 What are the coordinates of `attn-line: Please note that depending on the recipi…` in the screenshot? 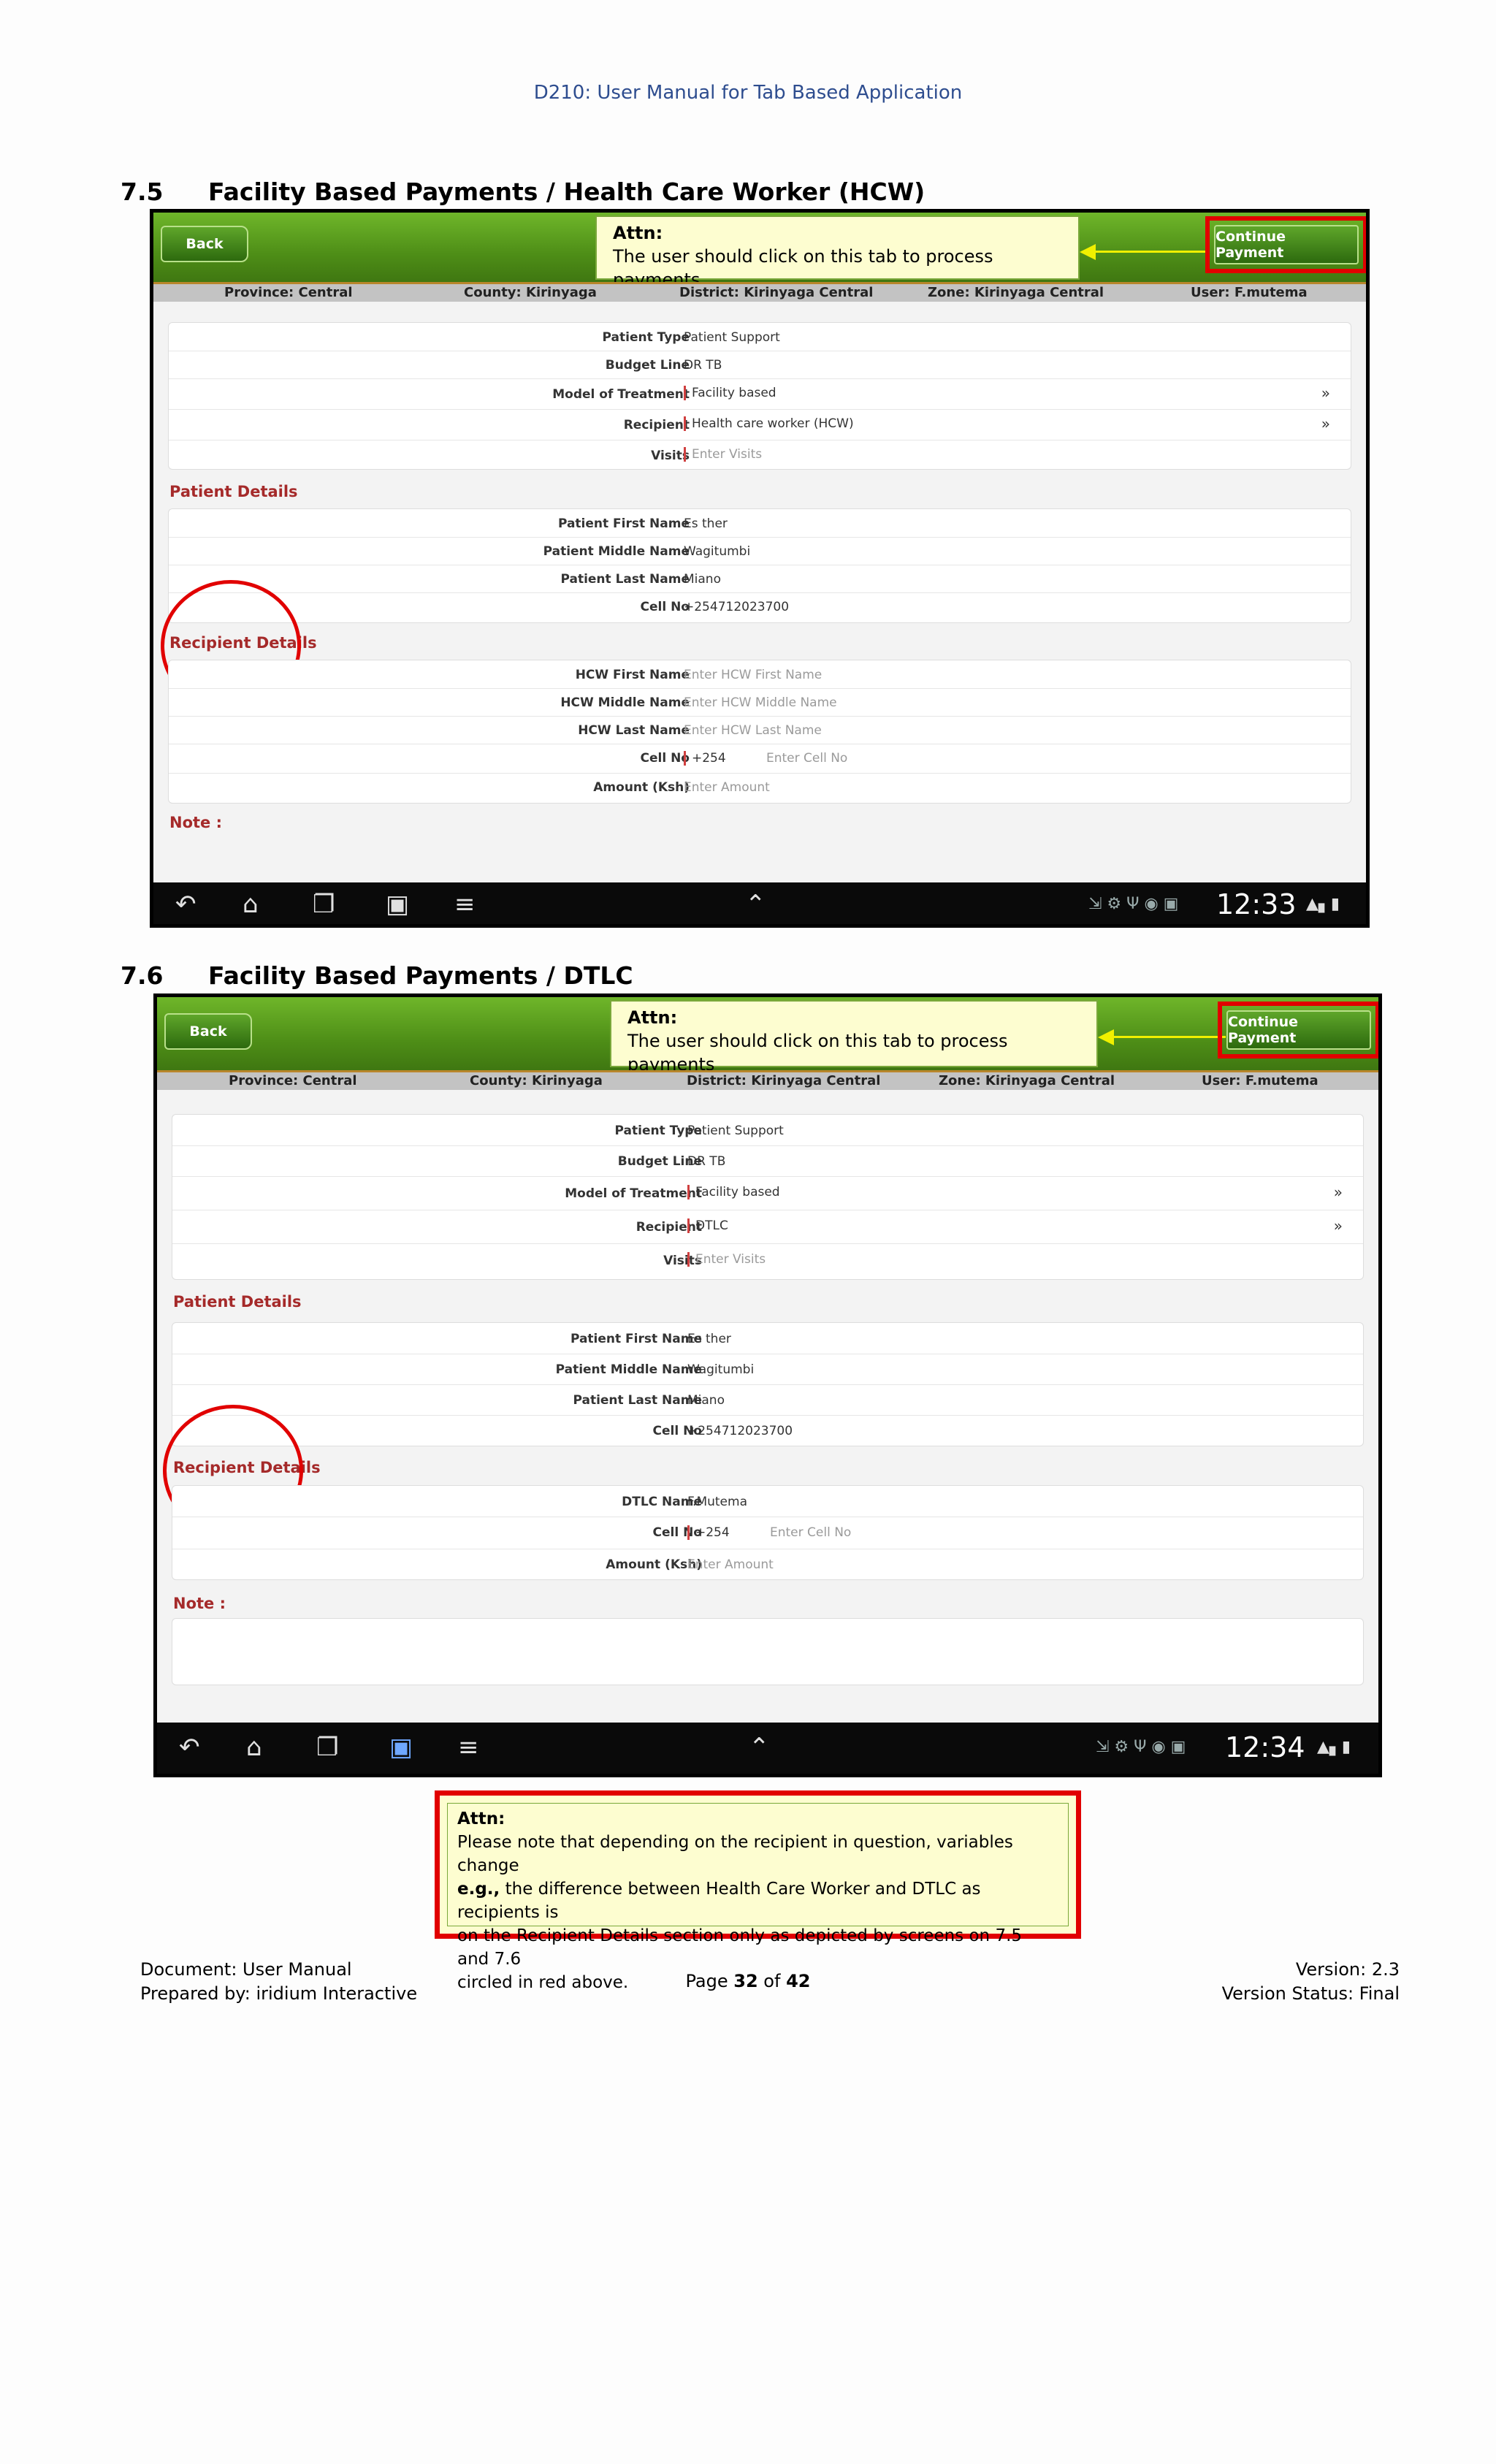 It's located at (735, 1854).